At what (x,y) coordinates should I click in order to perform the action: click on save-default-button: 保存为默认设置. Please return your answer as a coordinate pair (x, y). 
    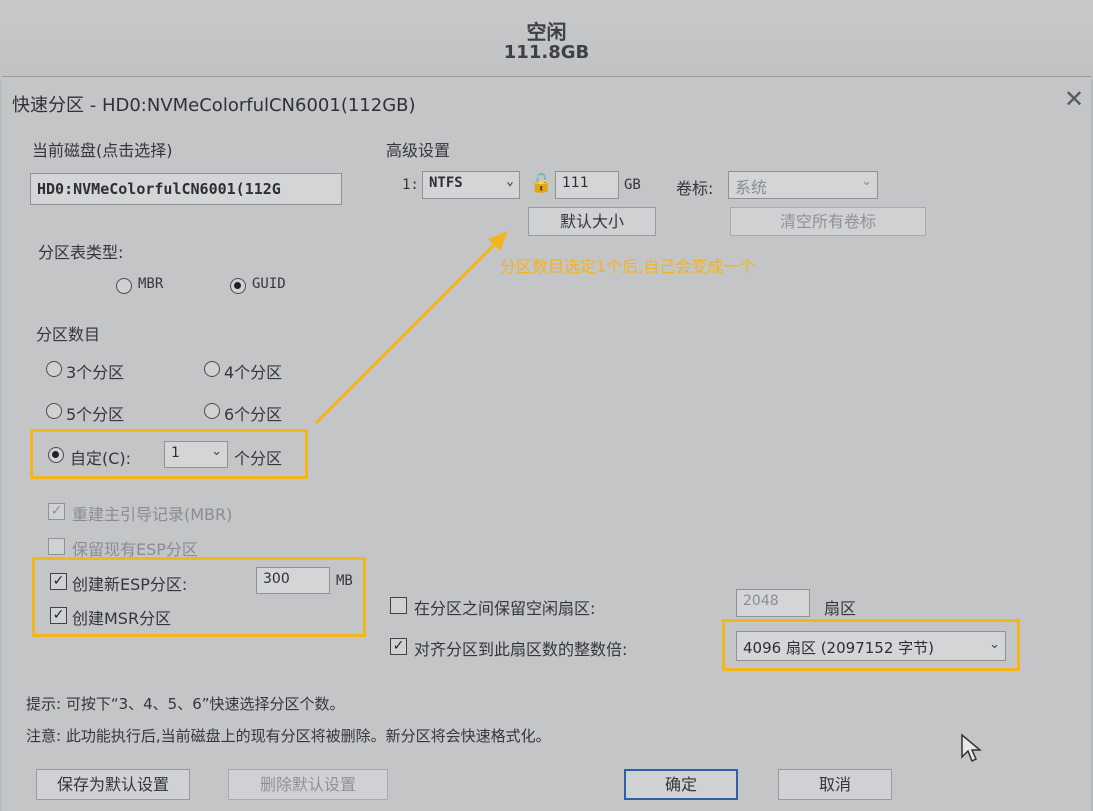
    Looking at the image, I should click on (113, 784).